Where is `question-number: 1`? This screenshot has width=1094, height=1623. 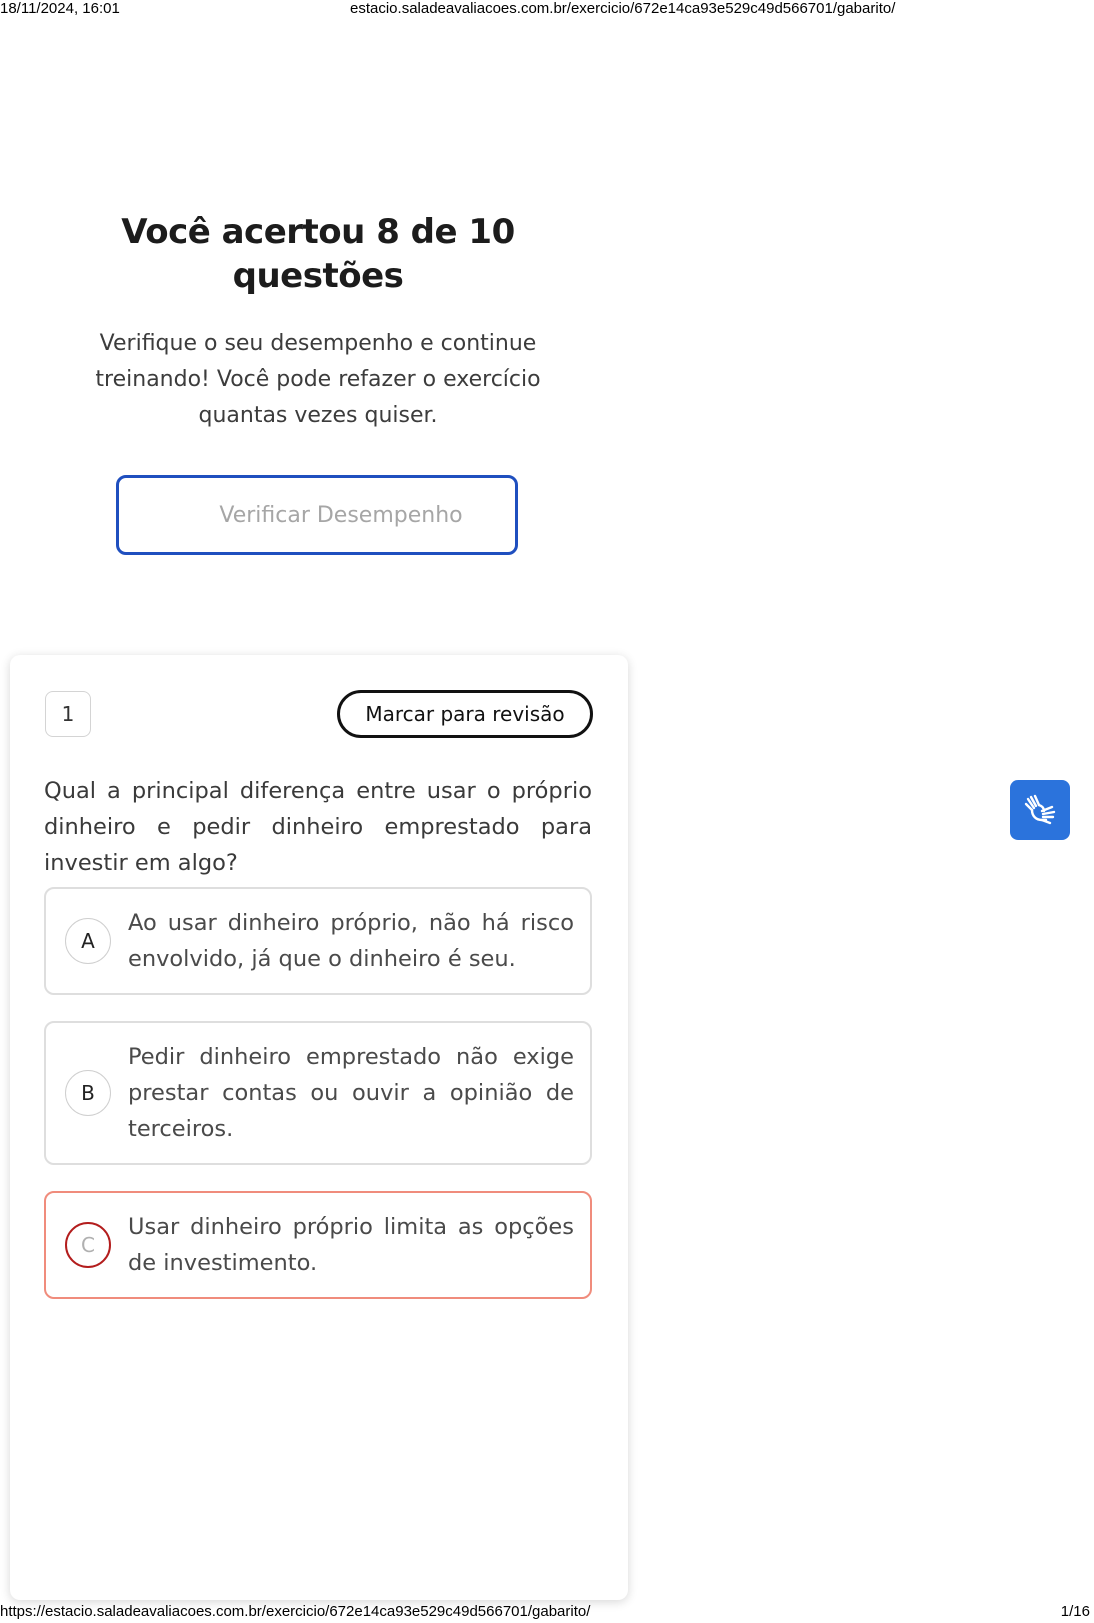 question-number: 1 is located at coordinates (68, 714).